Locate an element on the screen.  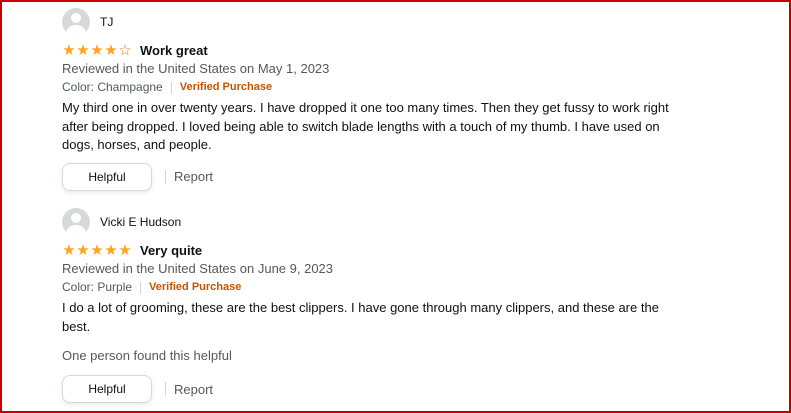
star-rating: ★ ★ ★ ★ ★ is located at coordinates (97, 250).